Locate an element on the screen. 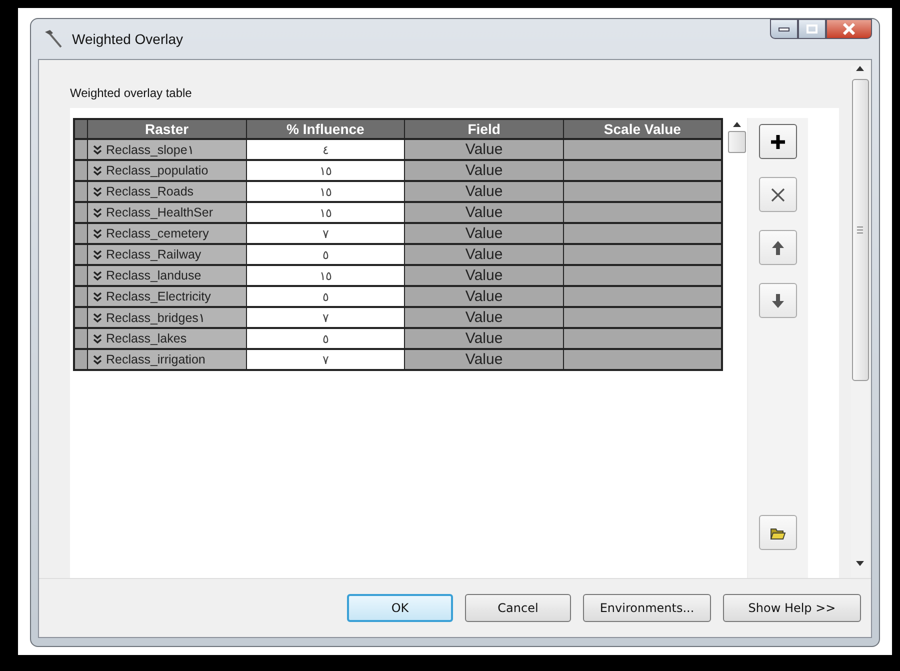 The height and width of the screenshot is (671, 900). down-arrow-button is located at coordinates (778, 300).